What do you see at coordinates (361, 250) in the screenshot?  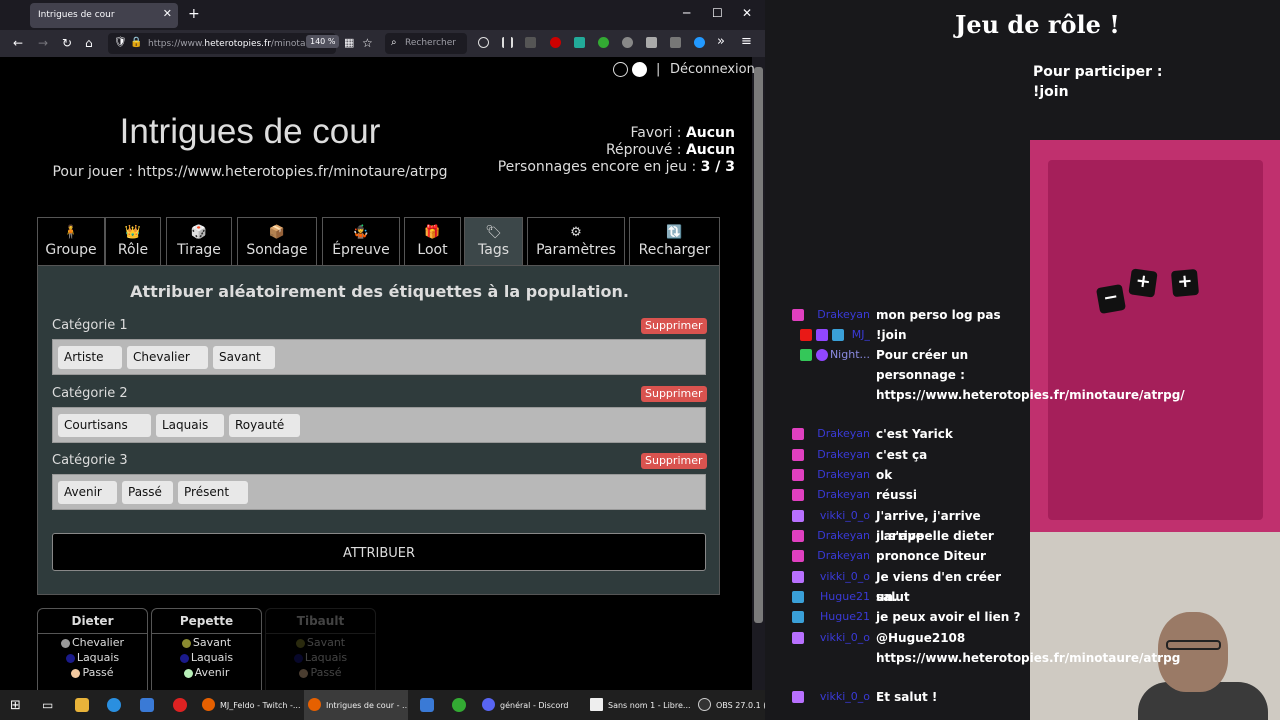 I see `tab-label: Épreuve` at bounding box center [361, 250].